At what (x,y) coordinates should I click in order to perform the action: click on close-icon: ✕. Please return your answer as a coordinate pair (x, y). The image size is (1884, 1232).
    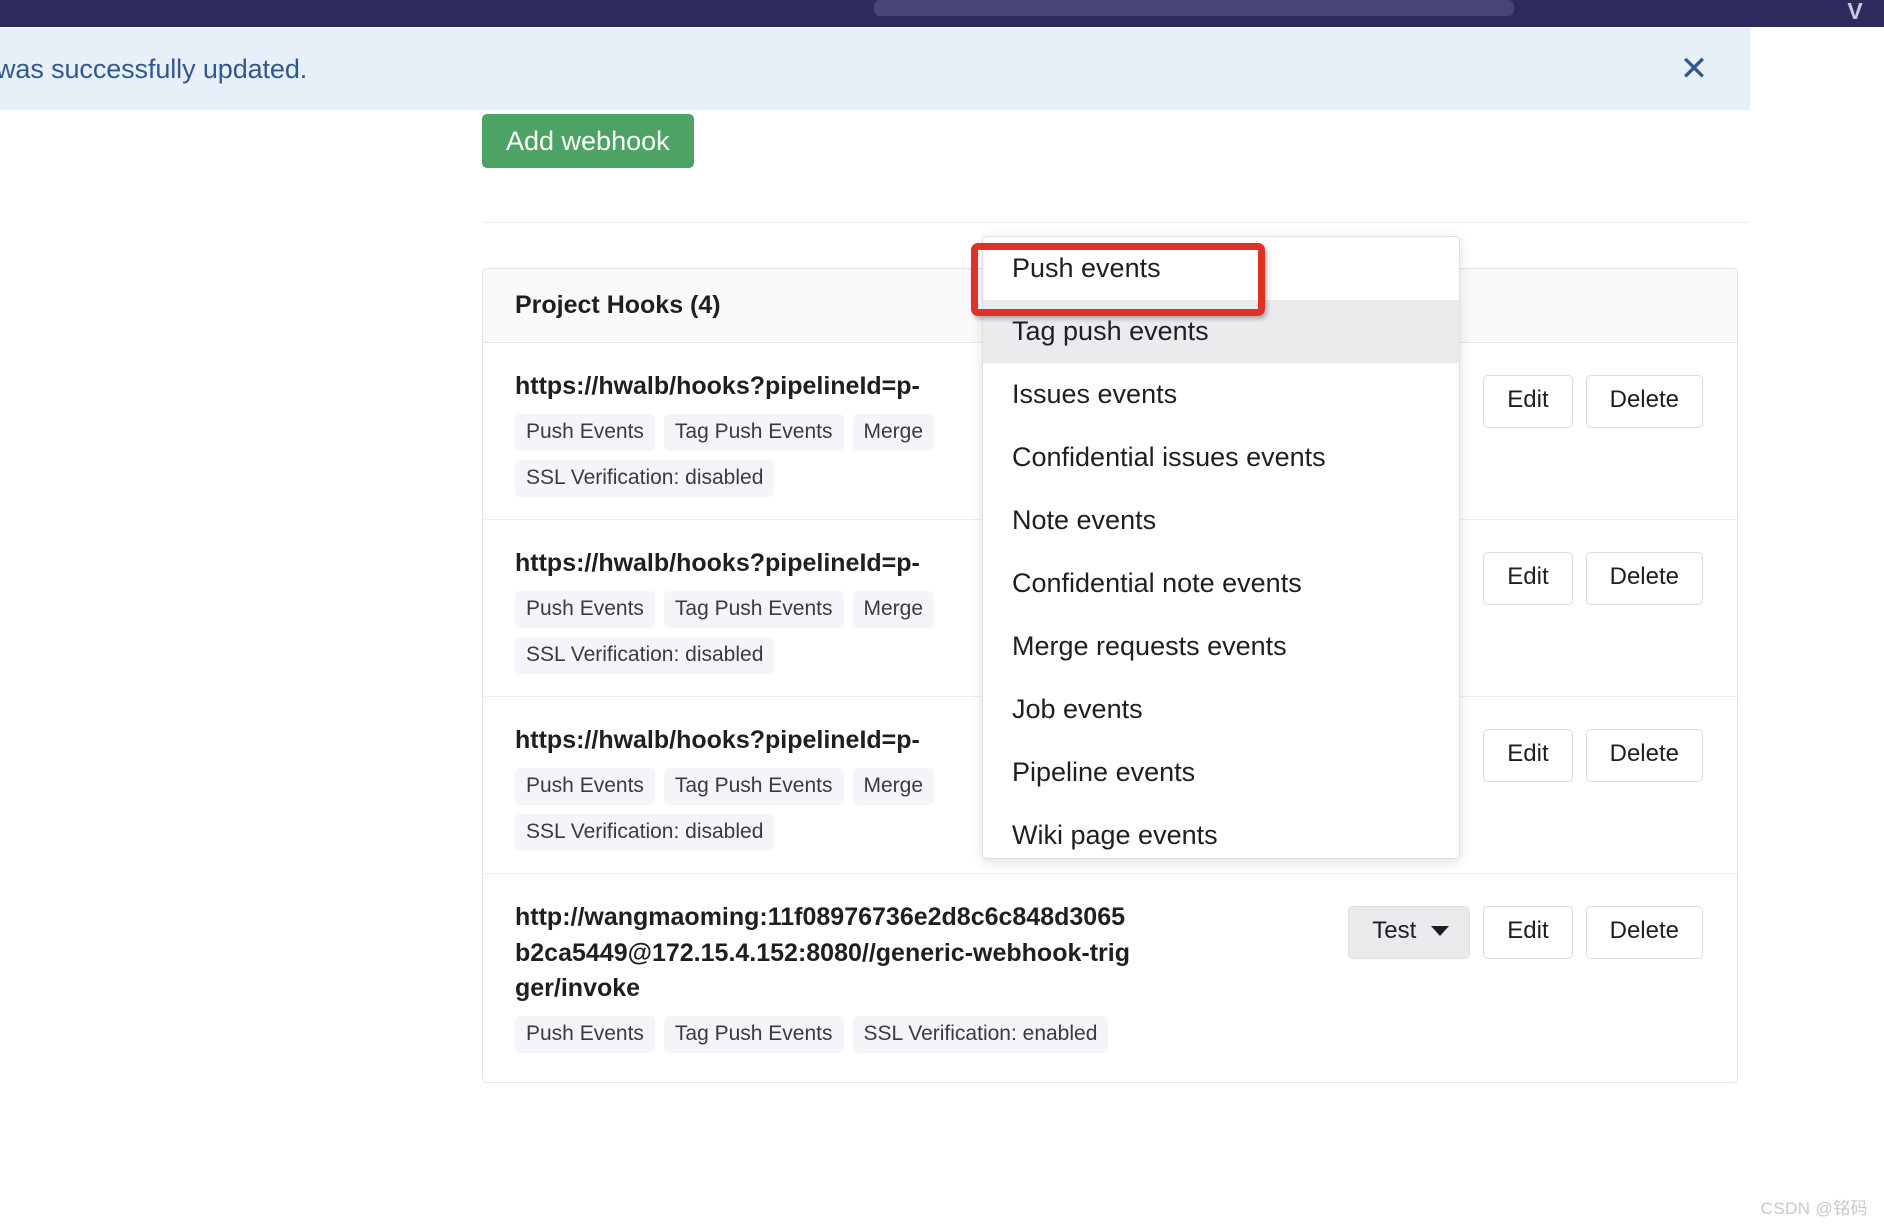
    Looking at the image, I should click on (1694, 69).